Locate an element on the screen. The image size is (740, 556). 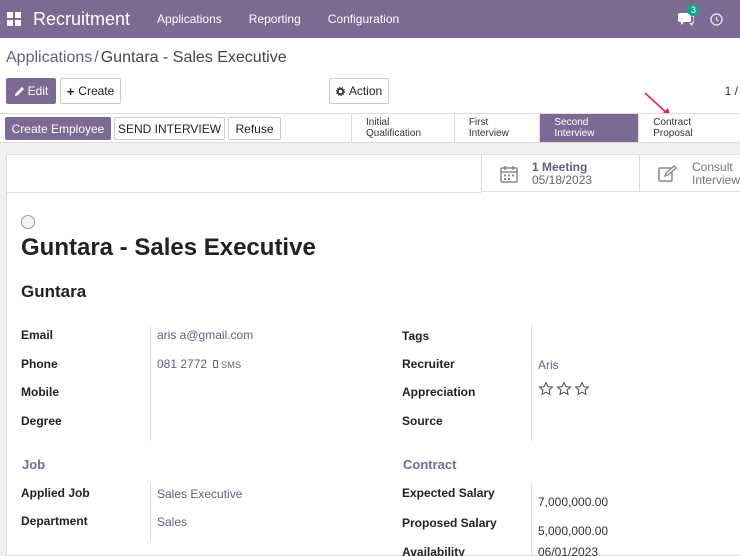
breadcrumb-current: Guntara - Sales Executive is located at coordinates (193, 57).